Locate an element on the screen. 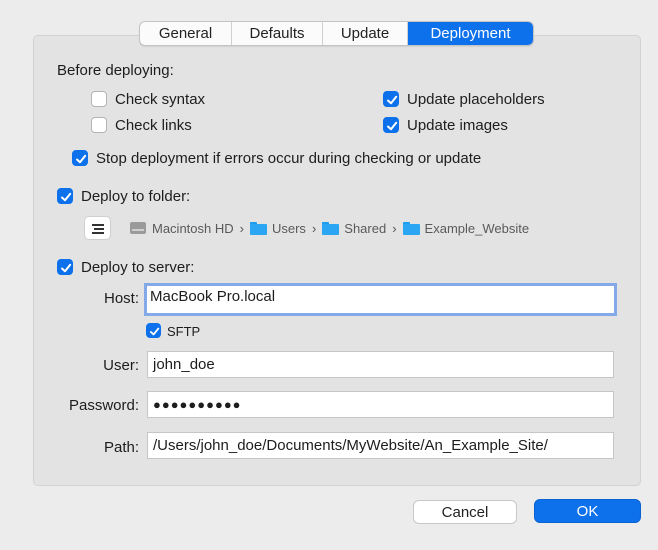  tab-deployment: Deployment is located at coordinates (470, 33).